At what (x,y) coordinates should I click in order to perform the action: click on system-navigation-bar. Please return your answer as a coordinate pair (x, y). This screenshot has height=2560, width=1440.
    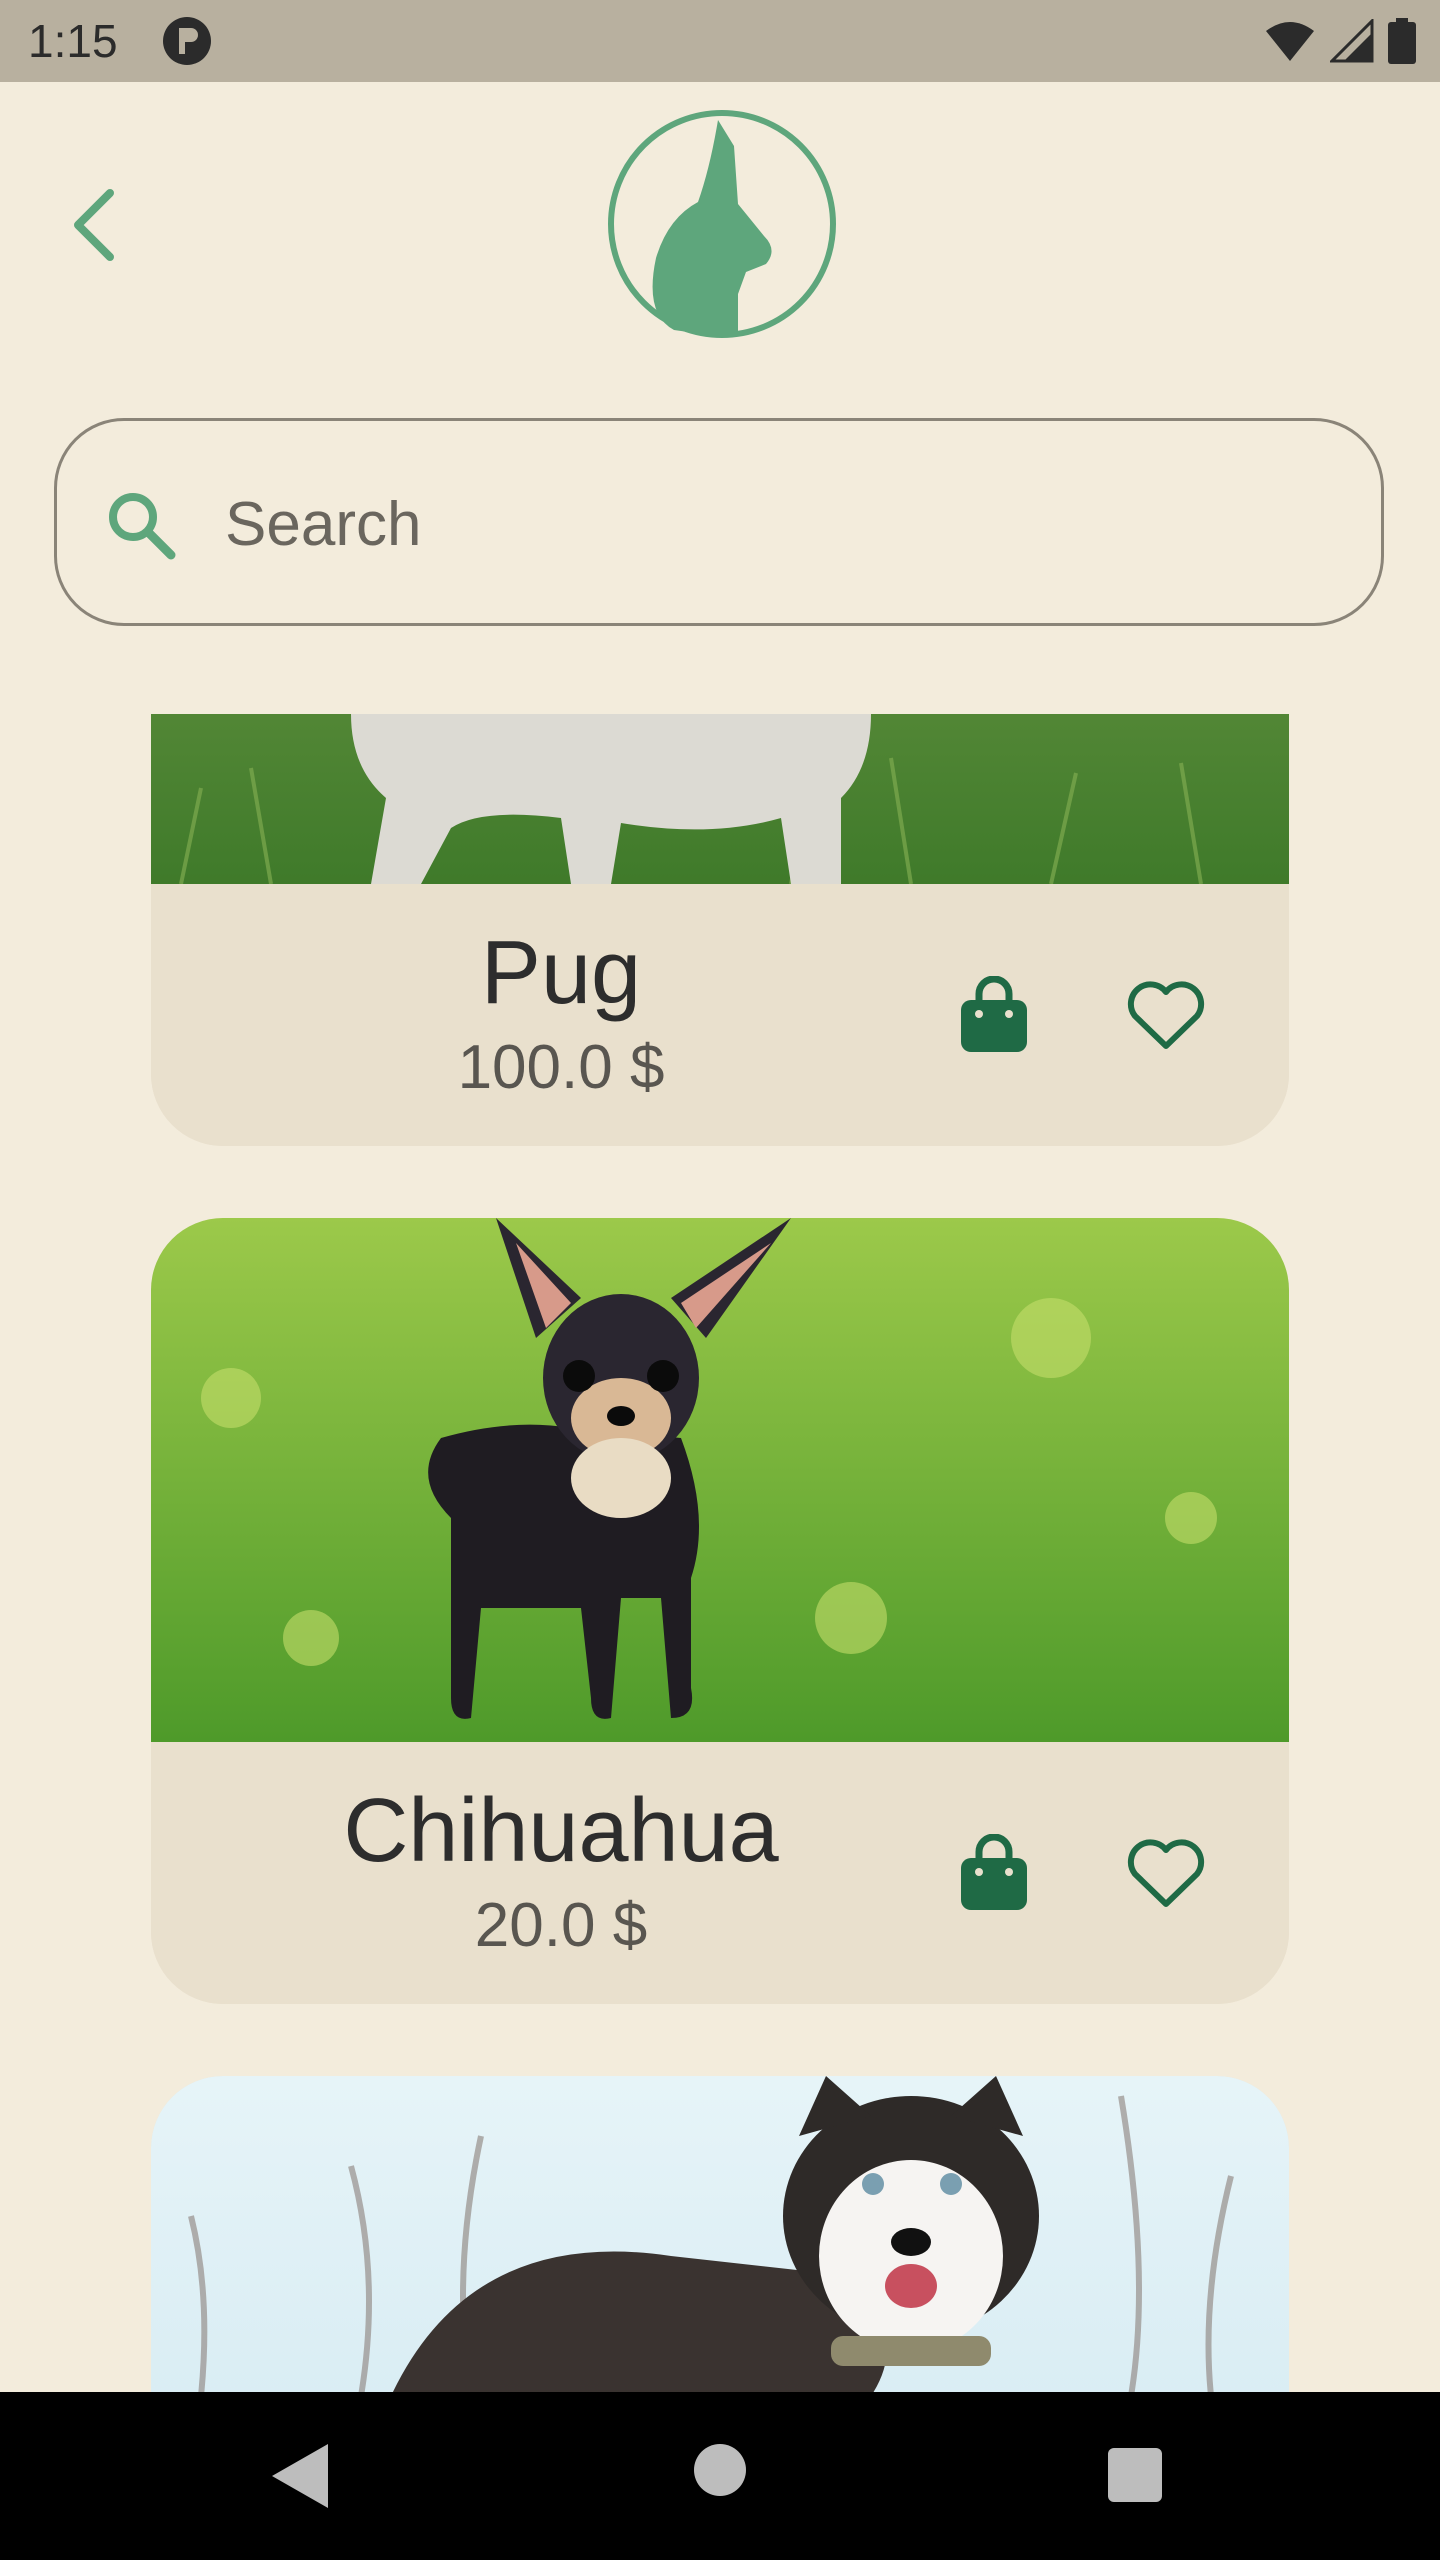
    Looking at the image, I should click on (720, 2476).